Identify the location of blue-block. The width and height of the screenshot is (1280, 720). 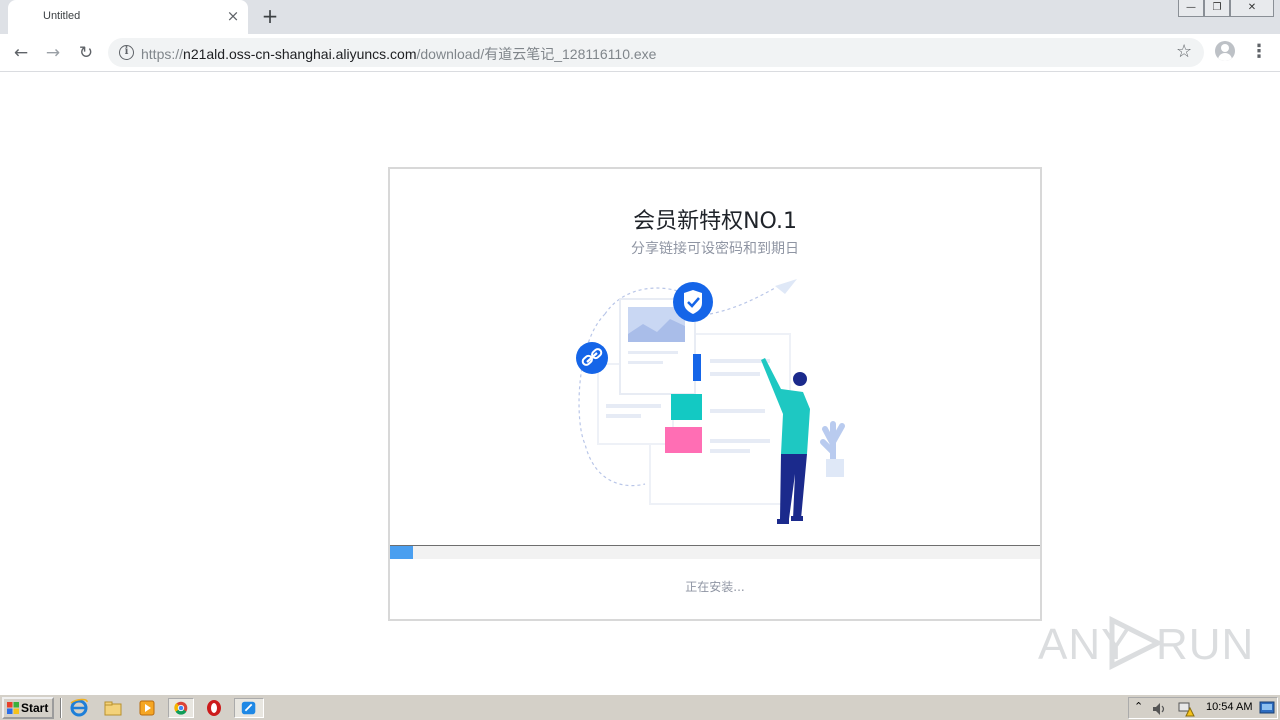
(697, 367).